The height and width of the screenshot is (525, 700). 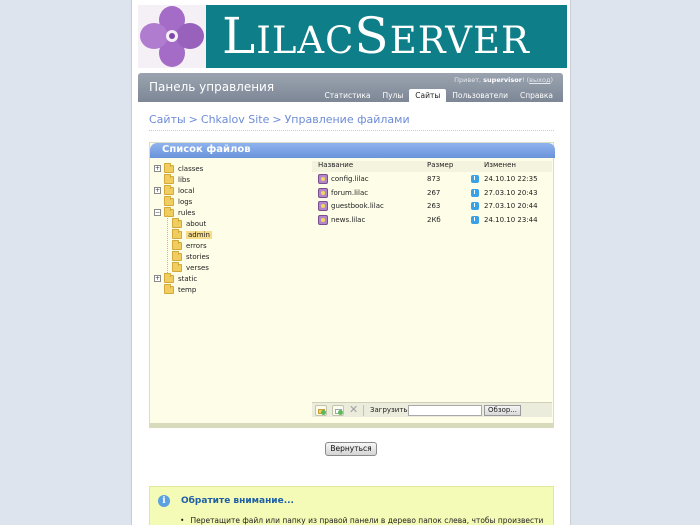 What do you see at coordinates (357, 206) in the screenshot?
I see `file-name: guestbook.lilac` at bounding box center [357, 206].